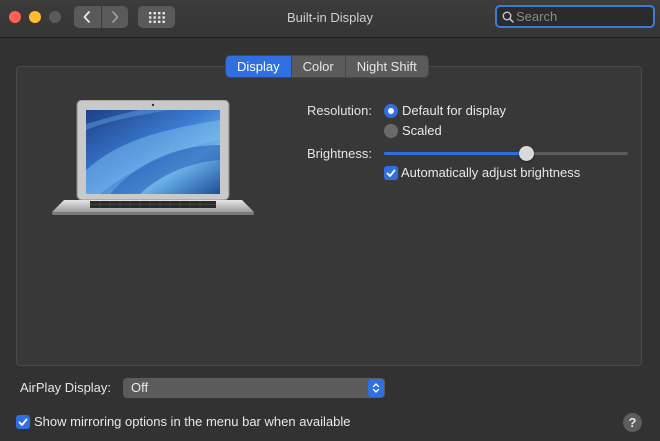 This screenshot has width=660, height=441. What do you see at coordinates (258, 66) in the screenshot?
I see `tab-display: Display` at bounding box center [258, 66].